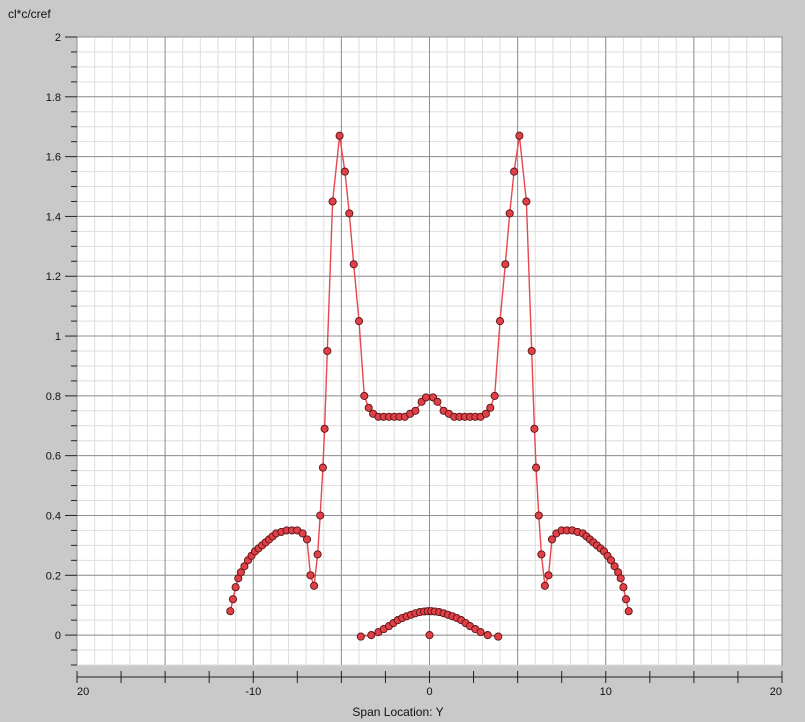 The height and width of the screenshot is (722, 805). I want to click on y-tick-label: 0.6, so click(53, 457).